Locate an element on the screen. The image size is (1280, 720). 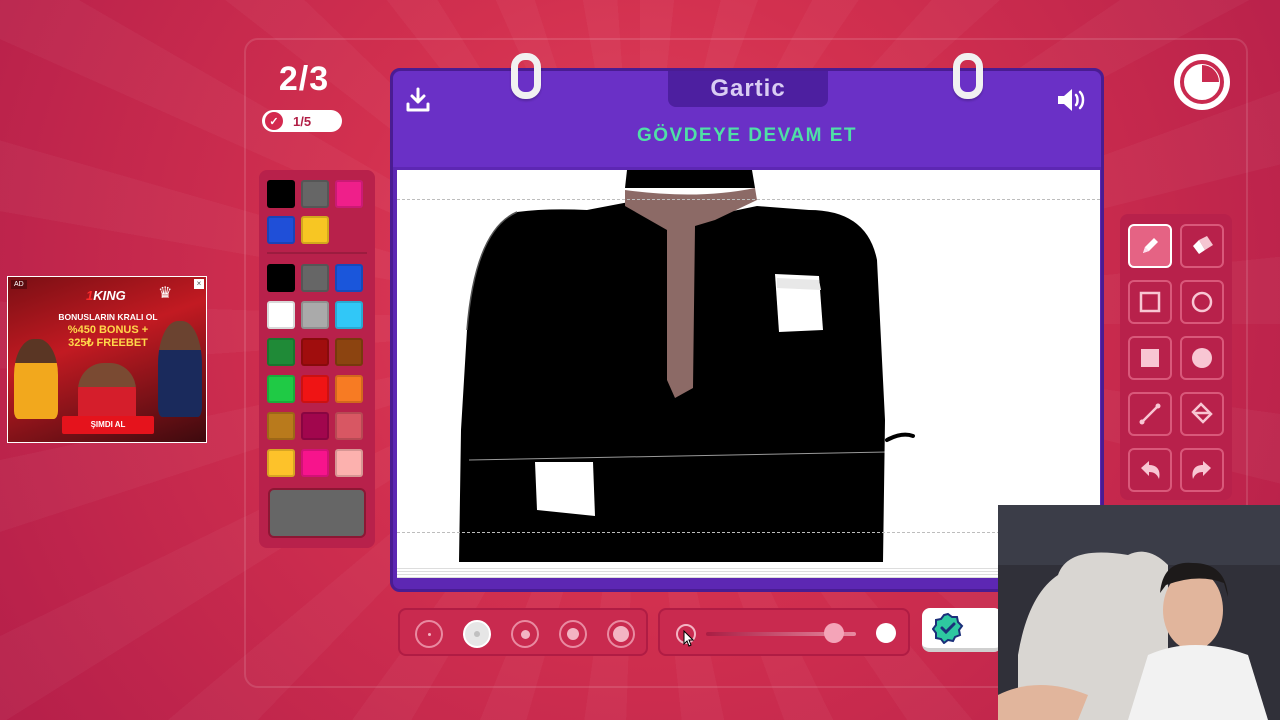
timer-icon is located at coordinates (1202, 82).